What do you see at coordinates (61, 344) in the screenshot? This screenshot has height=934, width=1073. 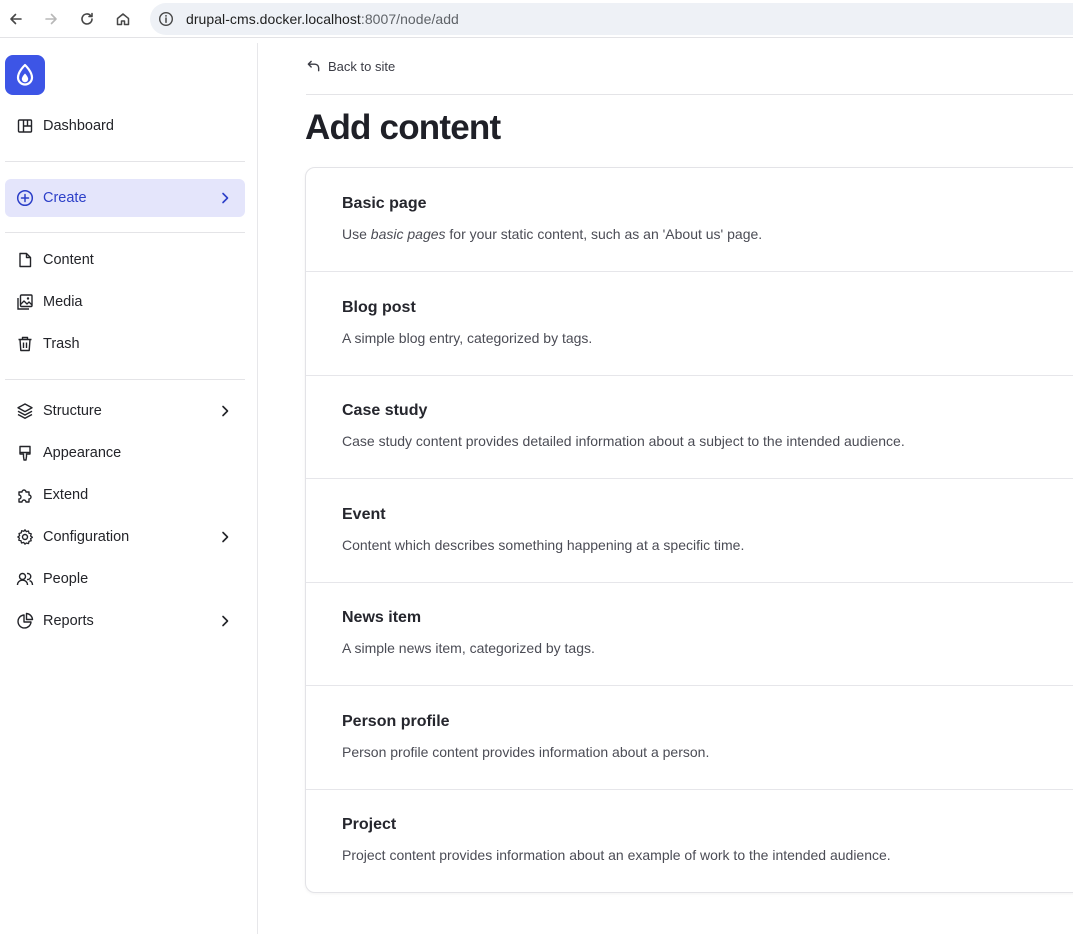 I see `sidebar-item-label: Trash` at bounding box center [61, 344].